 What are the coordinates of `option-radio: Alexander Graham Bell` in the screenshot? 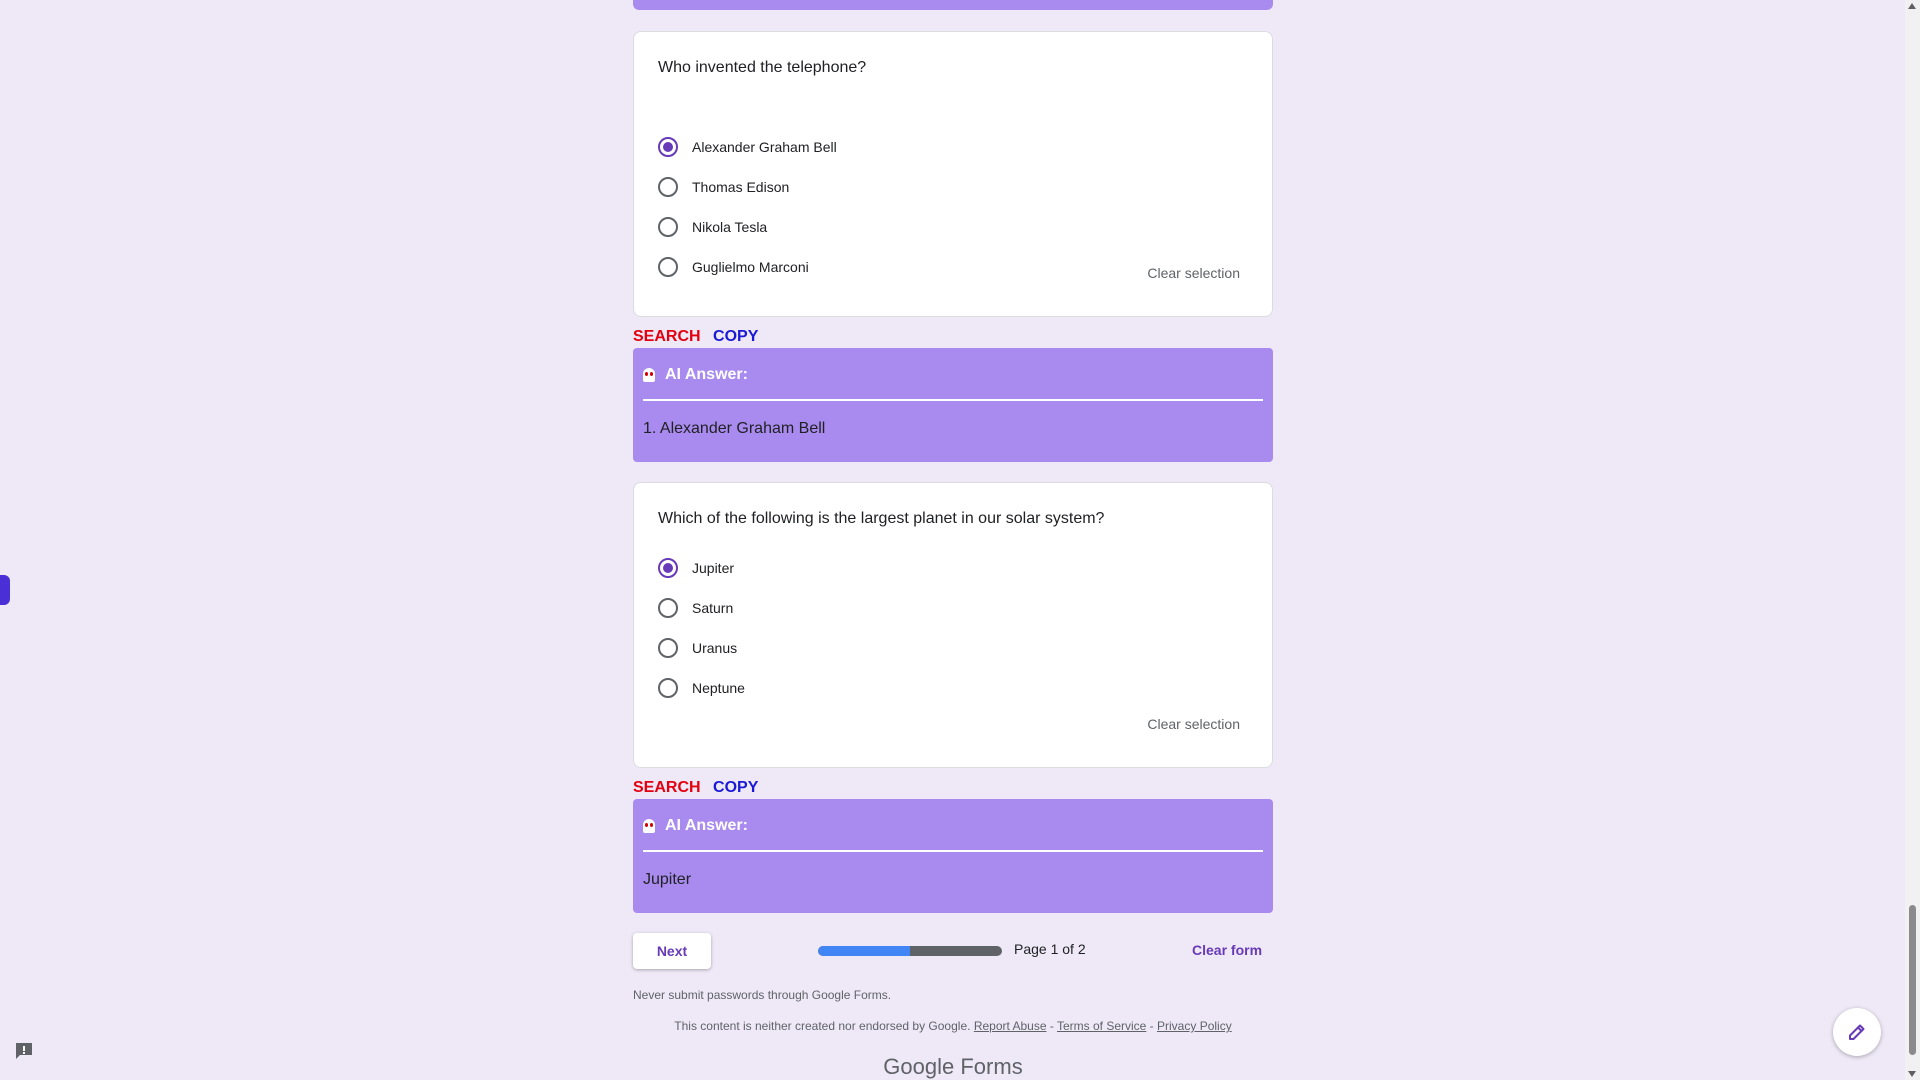 It's located at (747, 147).